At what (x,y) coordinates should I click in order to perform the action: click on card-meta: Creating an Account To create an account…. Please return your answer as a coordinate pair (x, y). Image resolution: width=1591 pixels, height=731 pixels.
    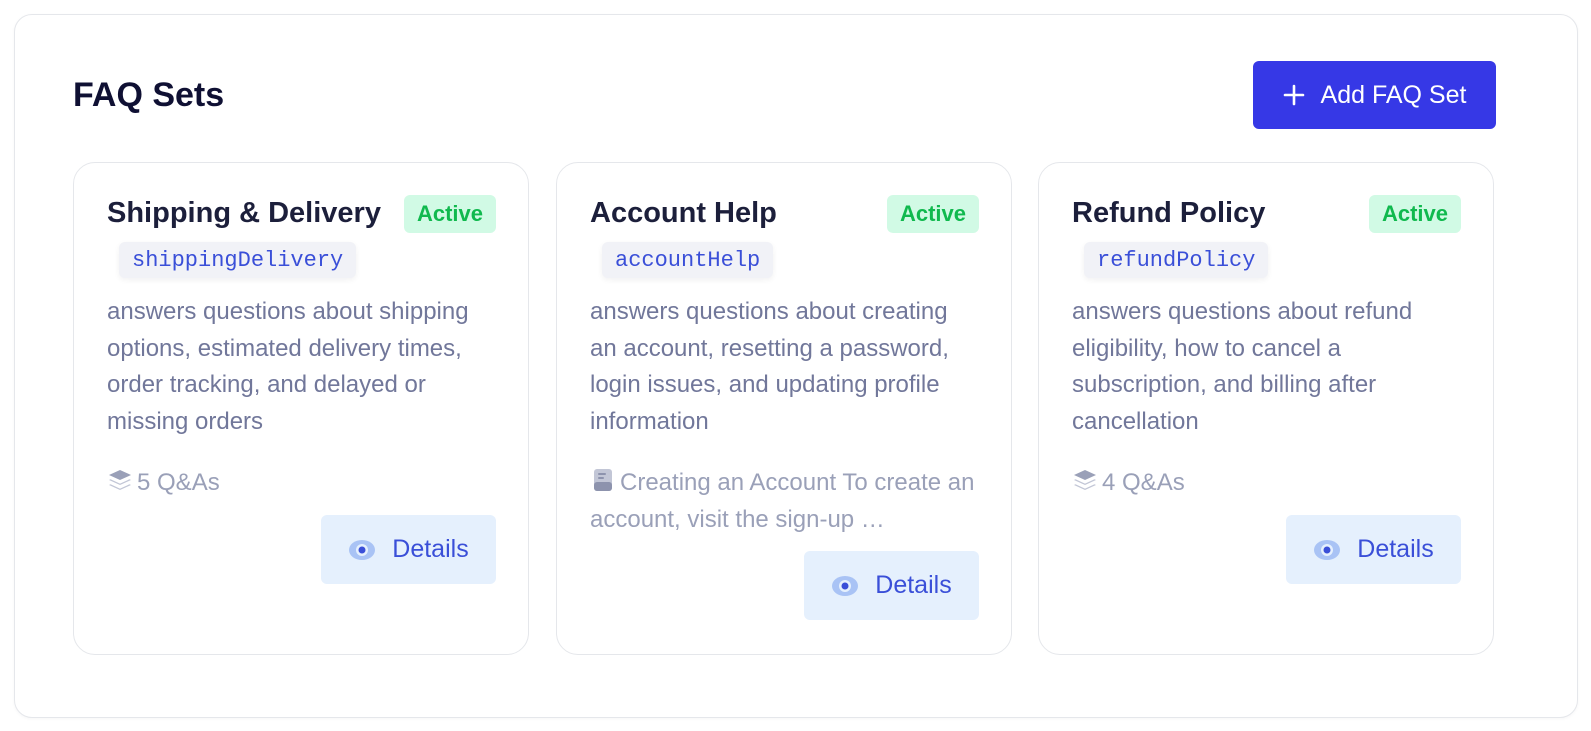
    Looking at the image, I should click on (785, 501).